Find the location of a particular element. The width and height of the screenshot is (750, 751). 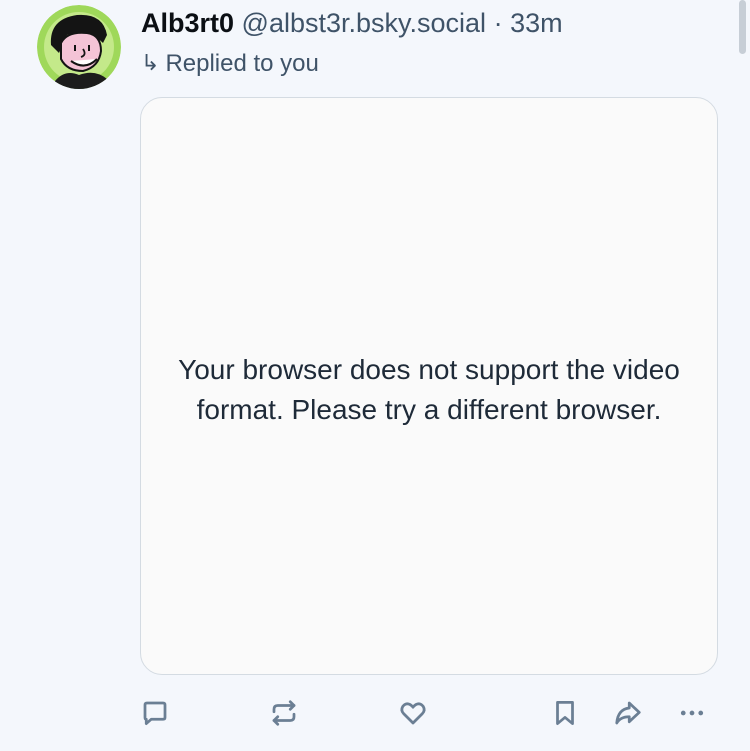

reply-button is located at coordinates (155, 713).